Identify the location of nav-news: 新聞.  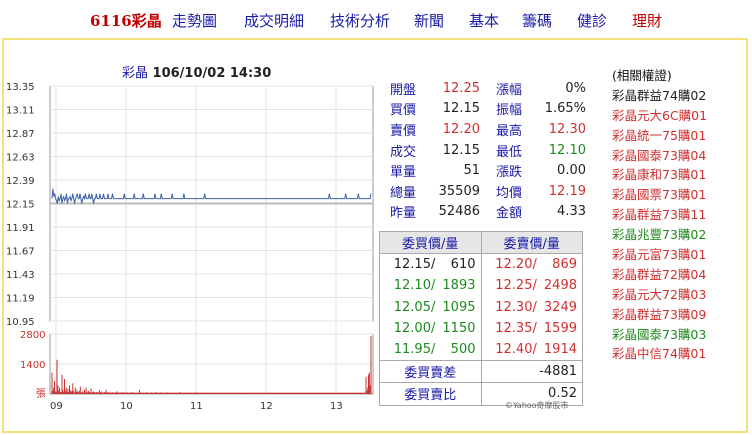
(429, 20).